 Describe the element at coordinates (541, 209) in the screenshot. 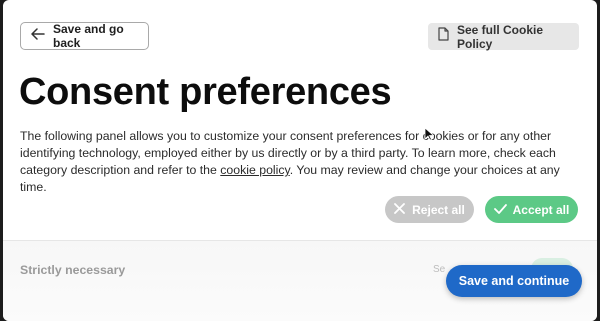

I see `accept-all-label: Accept all` at that location.